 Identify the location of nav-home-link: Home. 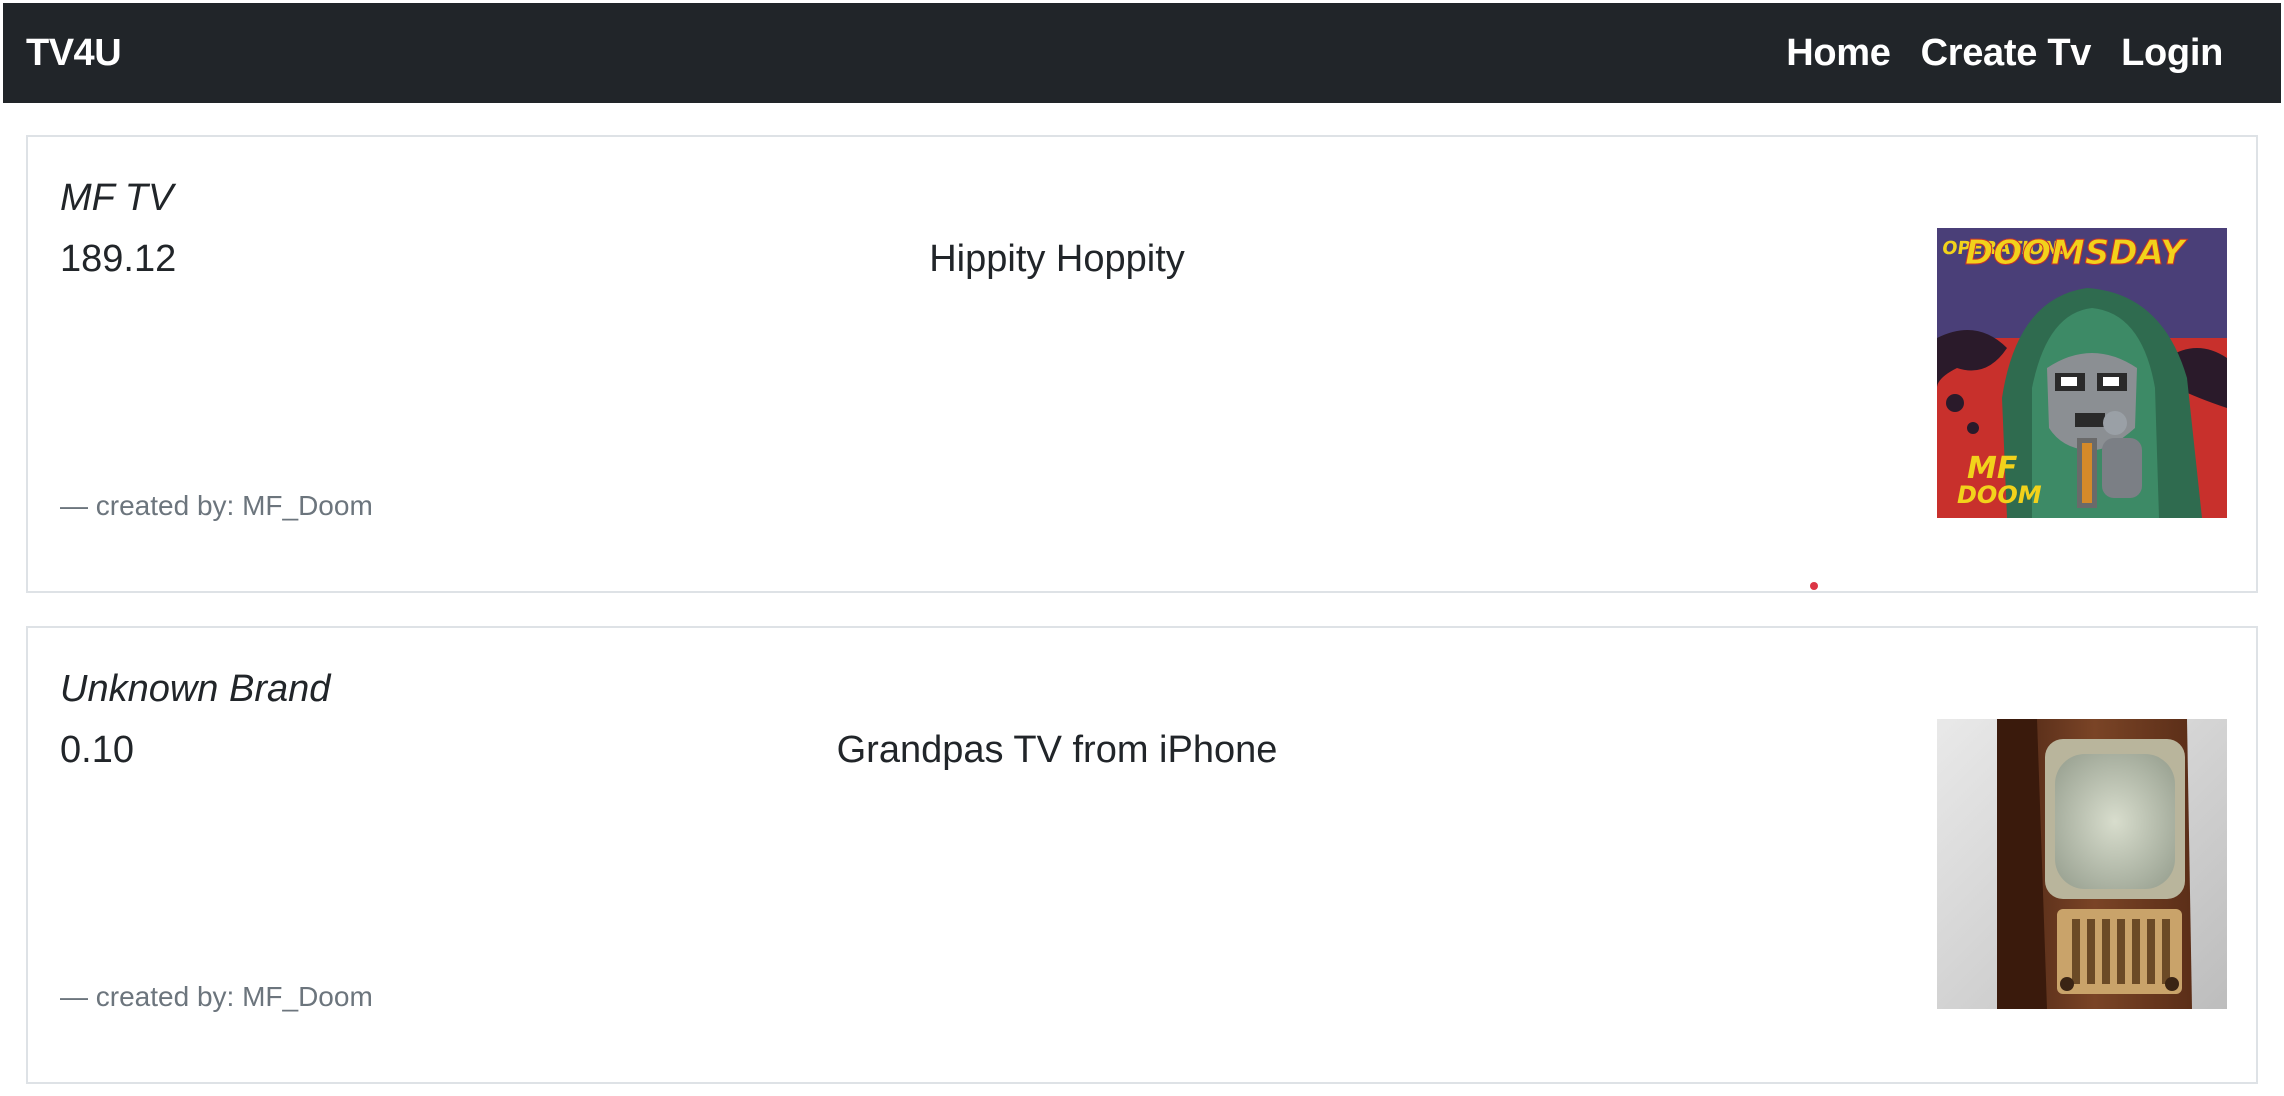
(1838, 53).